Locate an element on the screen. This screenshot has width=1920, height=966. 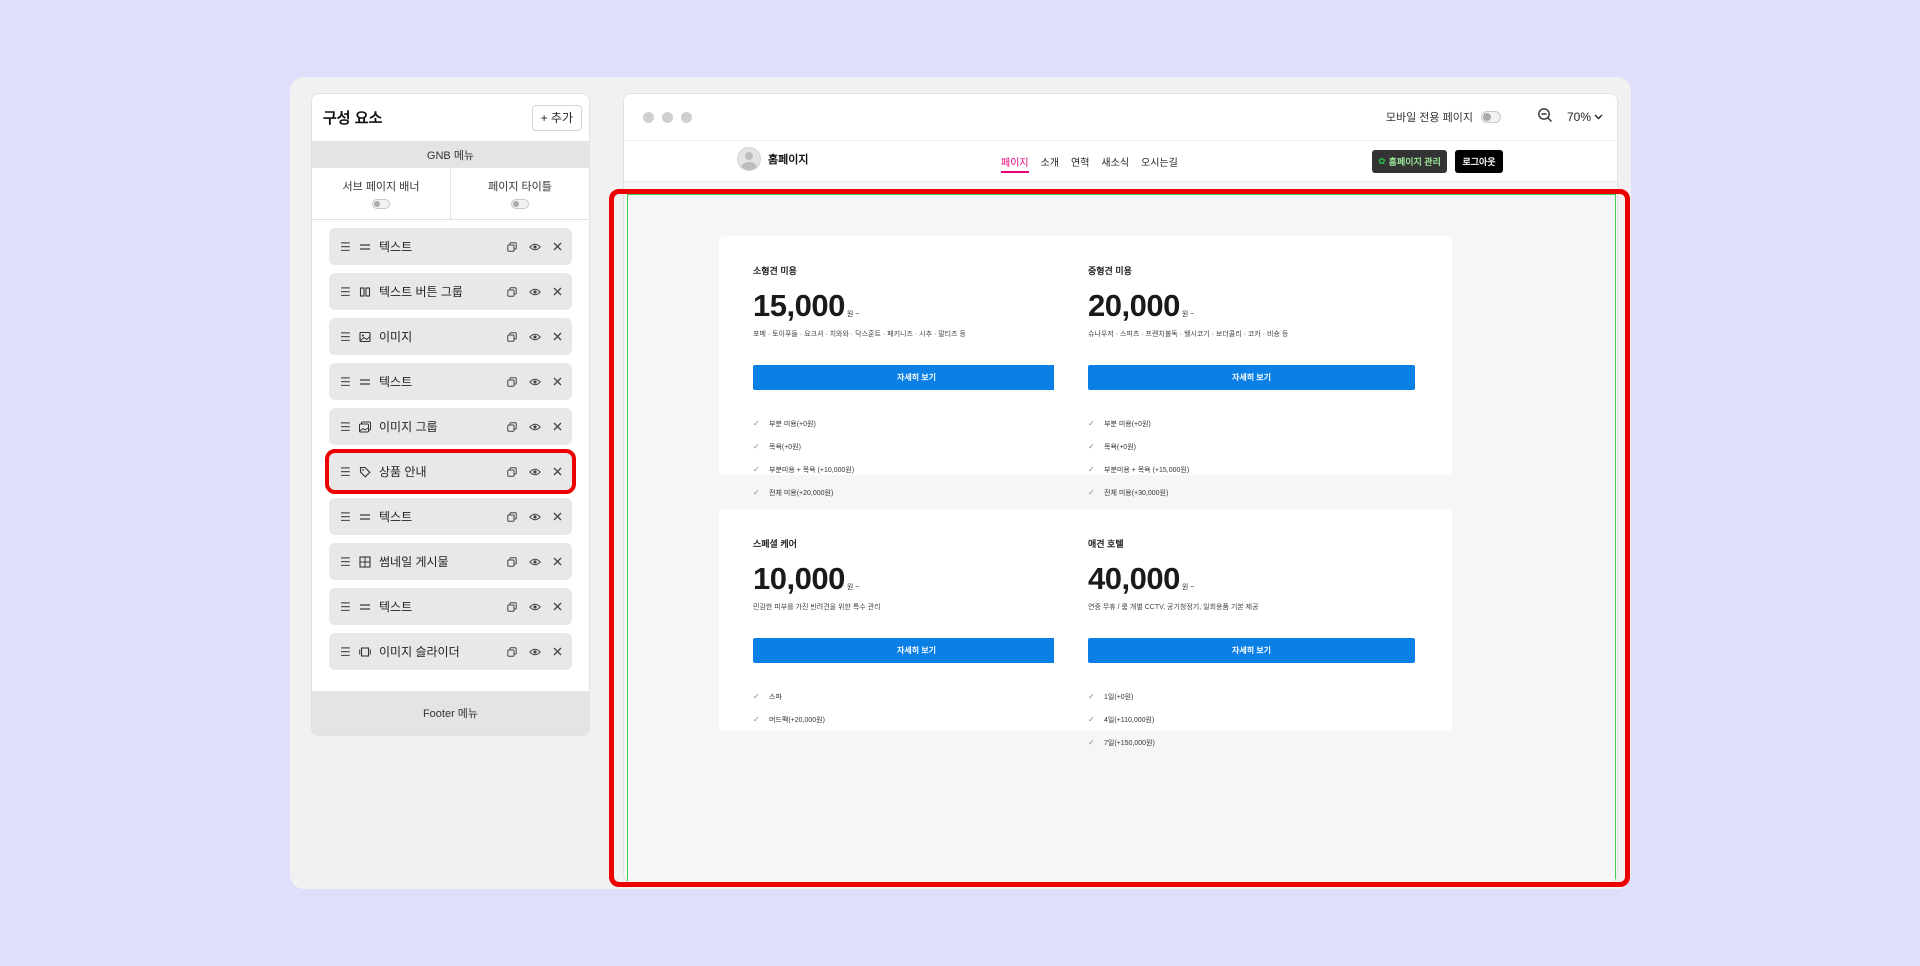
component-item: ☰ 텍스트 버튼 그룹 is located at coordinates (450, 291).